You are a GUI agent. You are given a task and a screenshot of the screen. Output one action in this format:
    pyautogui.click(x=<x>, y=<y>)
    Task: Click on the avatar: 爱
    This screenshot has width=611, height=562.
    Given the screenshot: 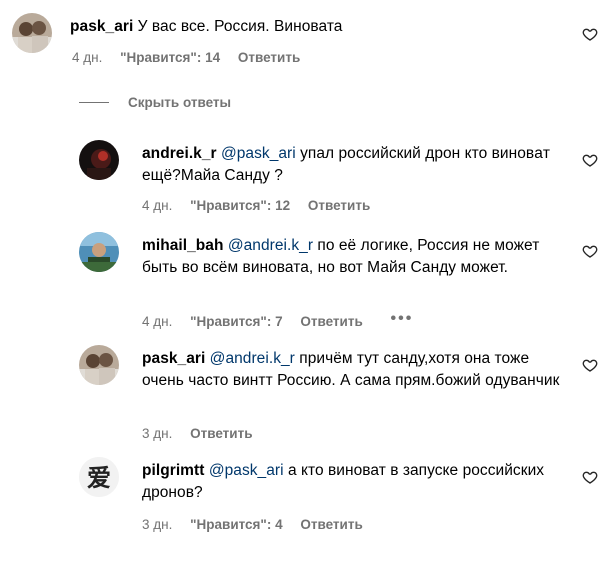 What is the action you would take?
    pyautogui.click(x=99, y=477)
    